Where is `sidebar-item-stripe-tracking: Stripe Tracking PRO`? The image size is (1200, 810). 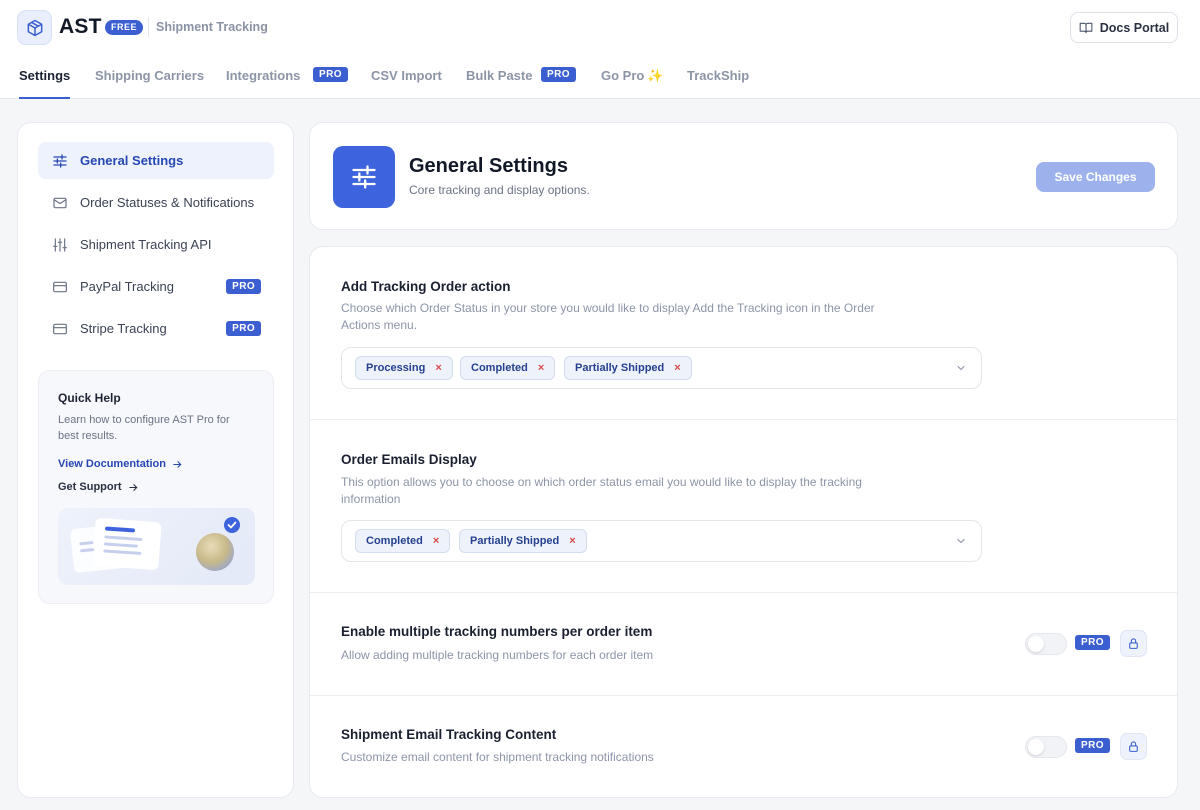
sidebar-item-stripe-tracking: Stripe Tracking PRO is located at coordinates (156, 328).